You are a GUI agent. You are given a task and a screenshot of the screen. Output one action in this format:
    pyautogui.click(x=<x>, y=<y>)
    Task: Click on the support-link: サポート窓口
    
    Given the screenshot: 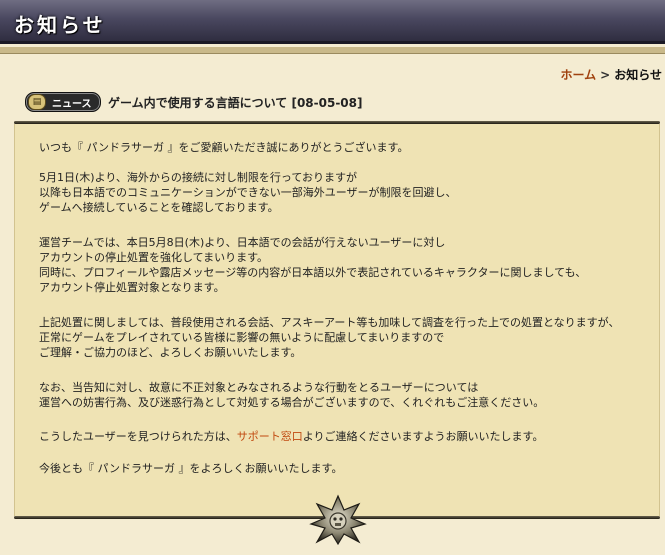 What is the action you would take?
    pyautogui.click(x=270, y=436)
    